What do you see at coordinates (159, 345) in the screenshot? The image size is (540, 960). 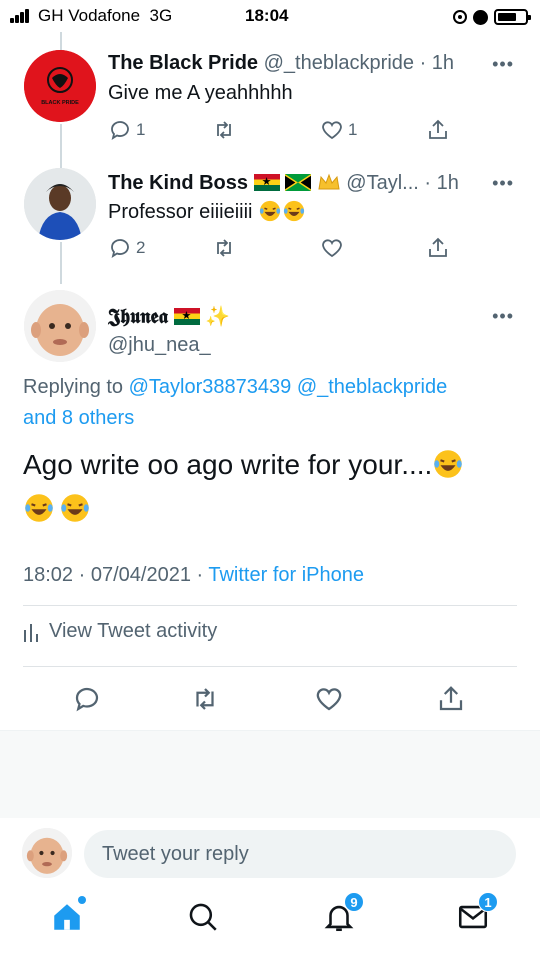 I see `handle: @jhu_nea_` at bounding box center [159, 345].